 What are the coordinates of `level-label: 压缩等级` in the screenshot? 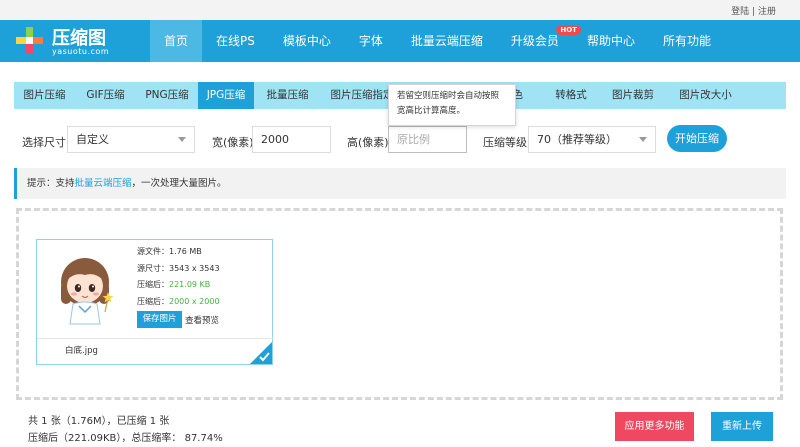 It's located at (505, 142).